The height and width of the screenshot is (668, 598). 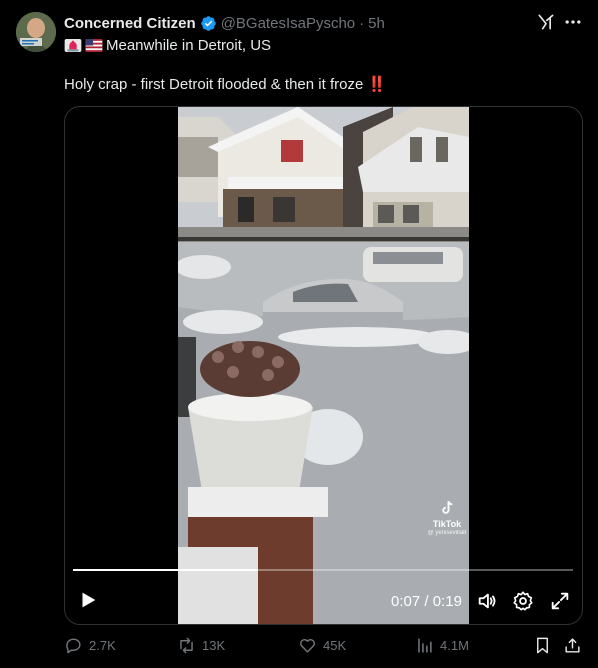 I want to click on tiktok-user: @ yenisevilla8, so click(x=447, y=533).